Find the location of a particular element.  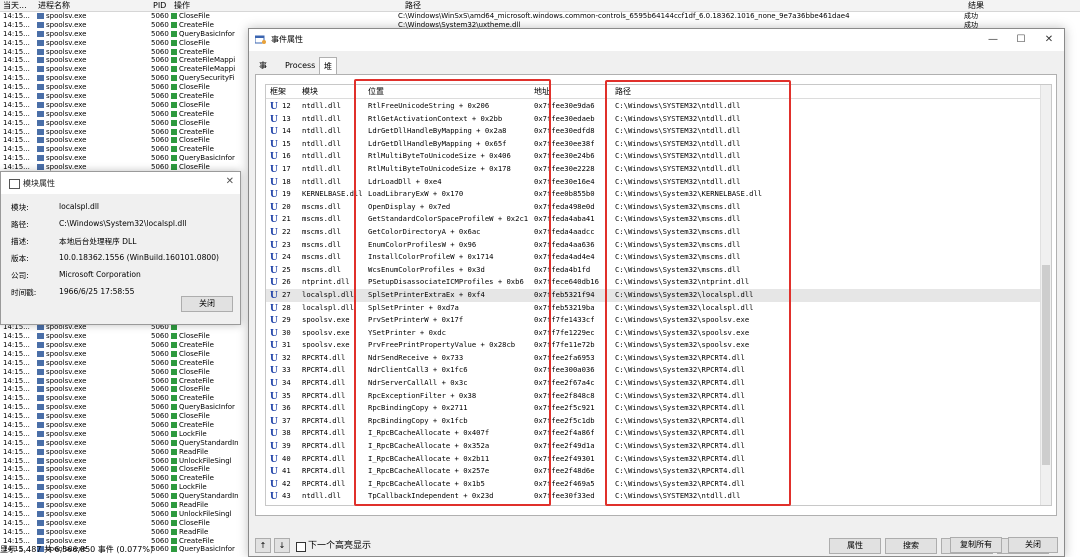

frame-number: 42 is located at coordinates (286, 483).